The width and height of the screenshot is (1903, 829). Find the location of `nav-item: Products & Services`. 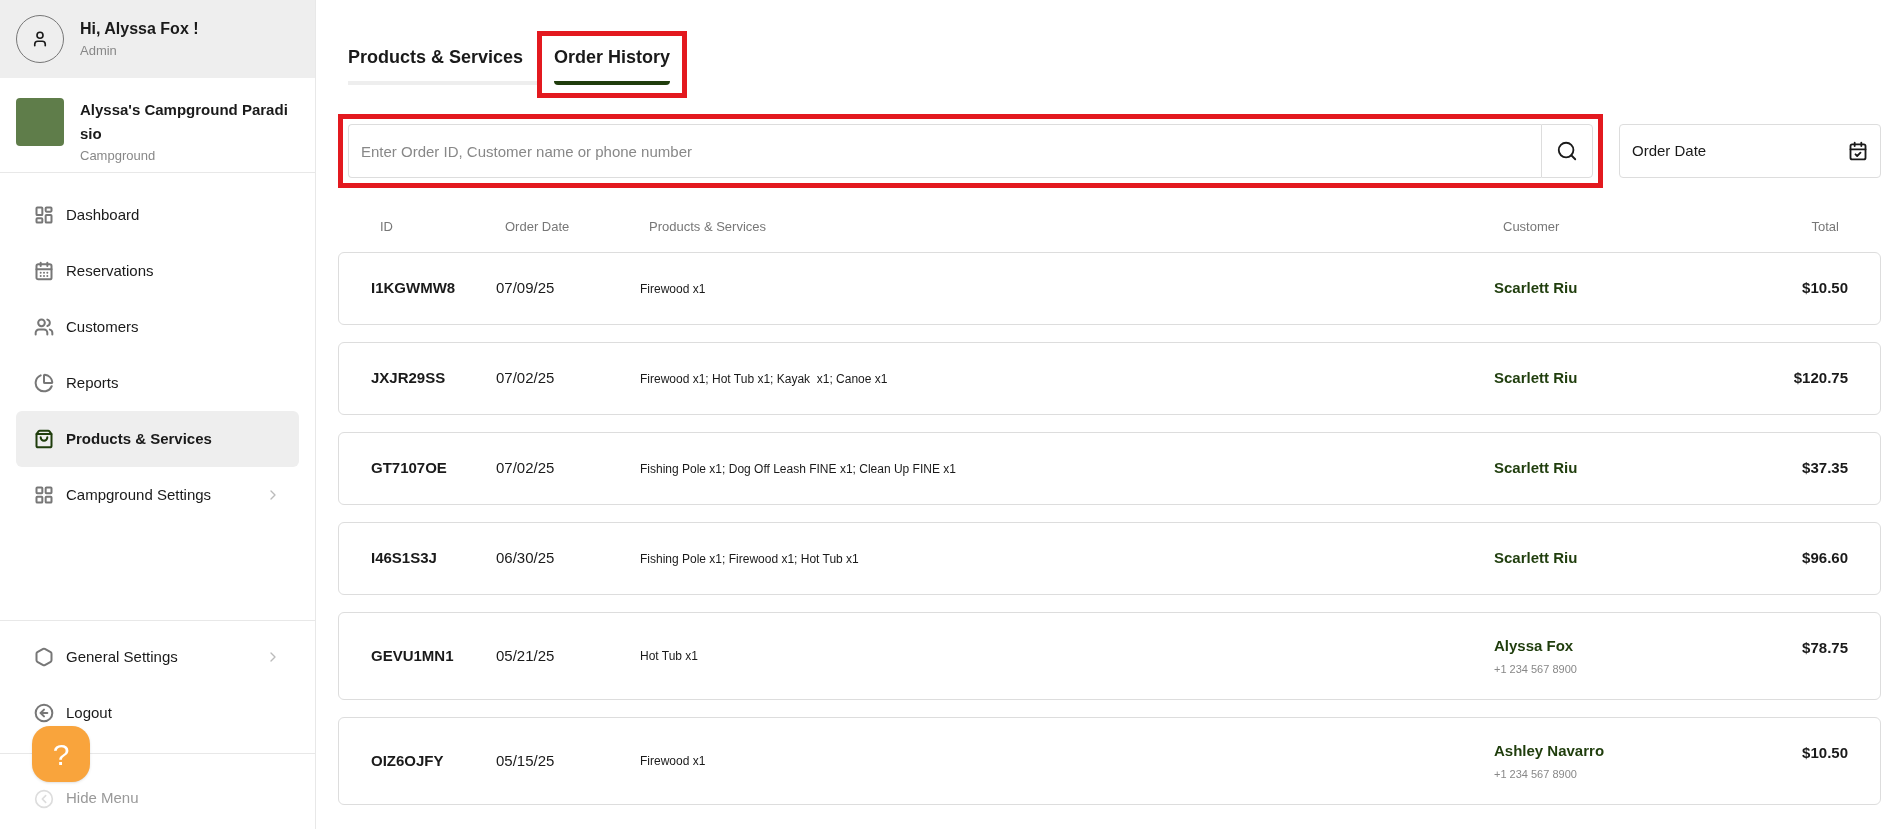

nav-item: Products & Services is located at coordinates (157, 439).